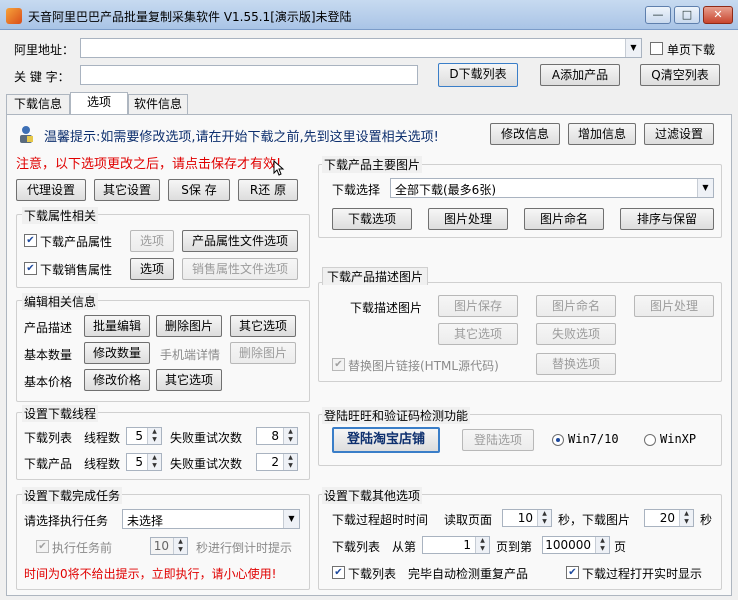  I want to click on download-product-attr-checkbox: ✔, so click(30, 240).